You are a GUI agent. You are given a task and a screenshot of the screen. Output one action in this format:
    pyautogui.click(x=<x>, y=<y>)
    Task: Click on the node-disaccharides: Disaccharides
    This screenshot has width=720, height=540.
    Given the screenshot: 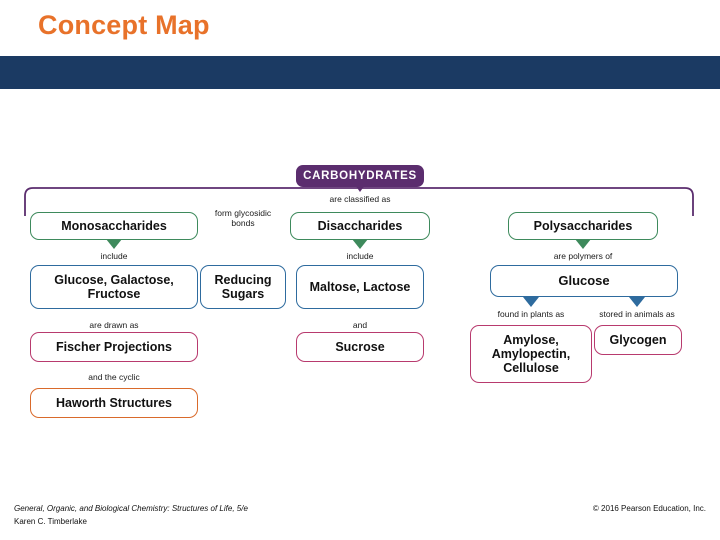 What is the action you would take?
    pyautogui.click(x=360, y=226)
    